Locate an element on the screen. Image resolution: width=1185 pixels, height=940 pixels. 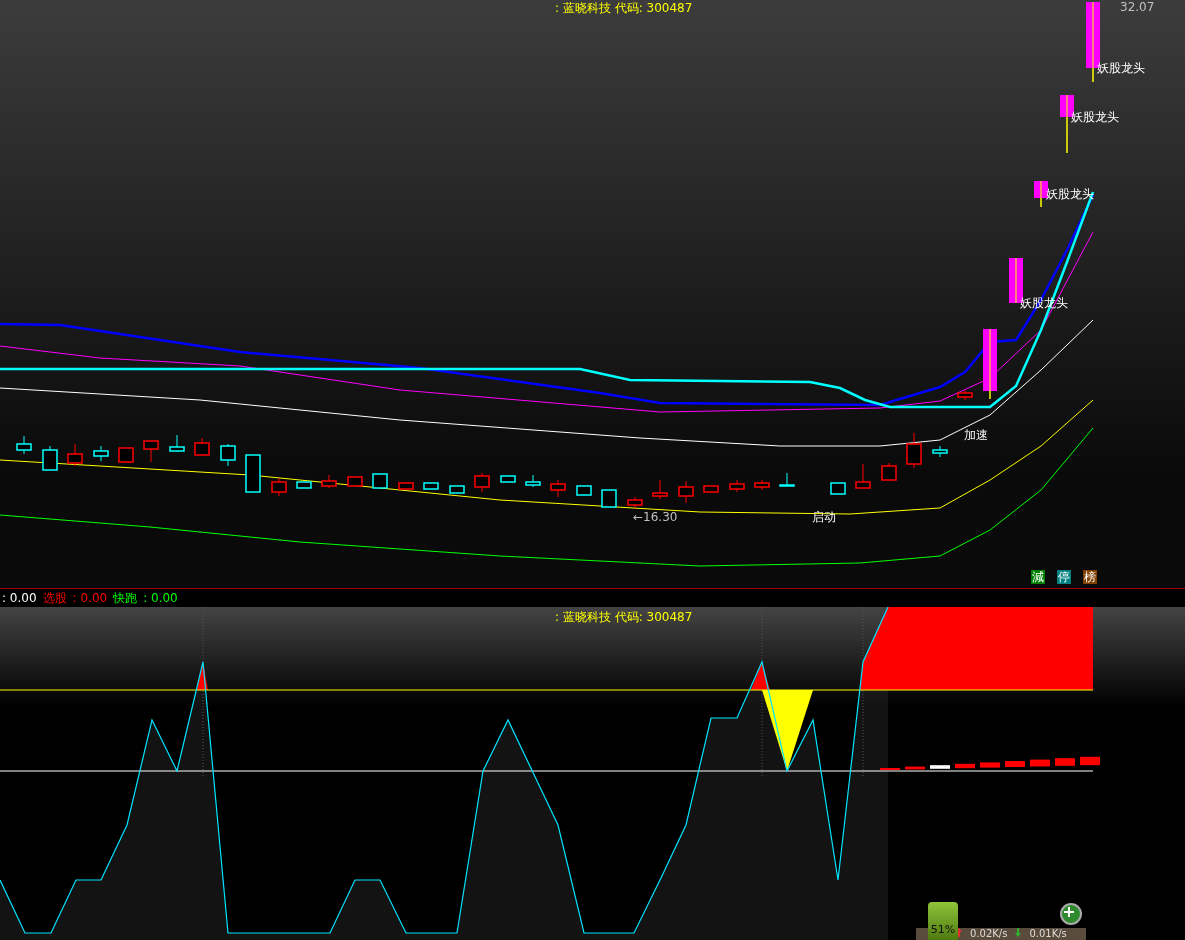
signal-badge: 榜 is located at coordinates (1090, 577).